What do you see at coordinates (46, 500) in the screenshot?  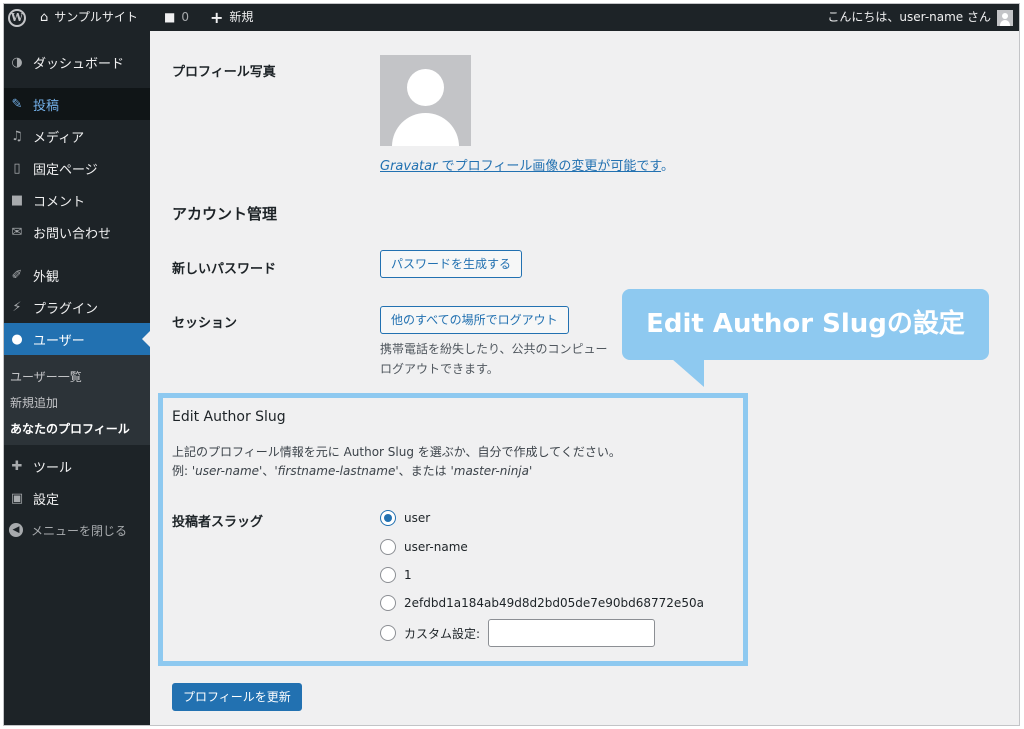 I see `sidebar-item-label: 設定` at bounding box center [46, 500].